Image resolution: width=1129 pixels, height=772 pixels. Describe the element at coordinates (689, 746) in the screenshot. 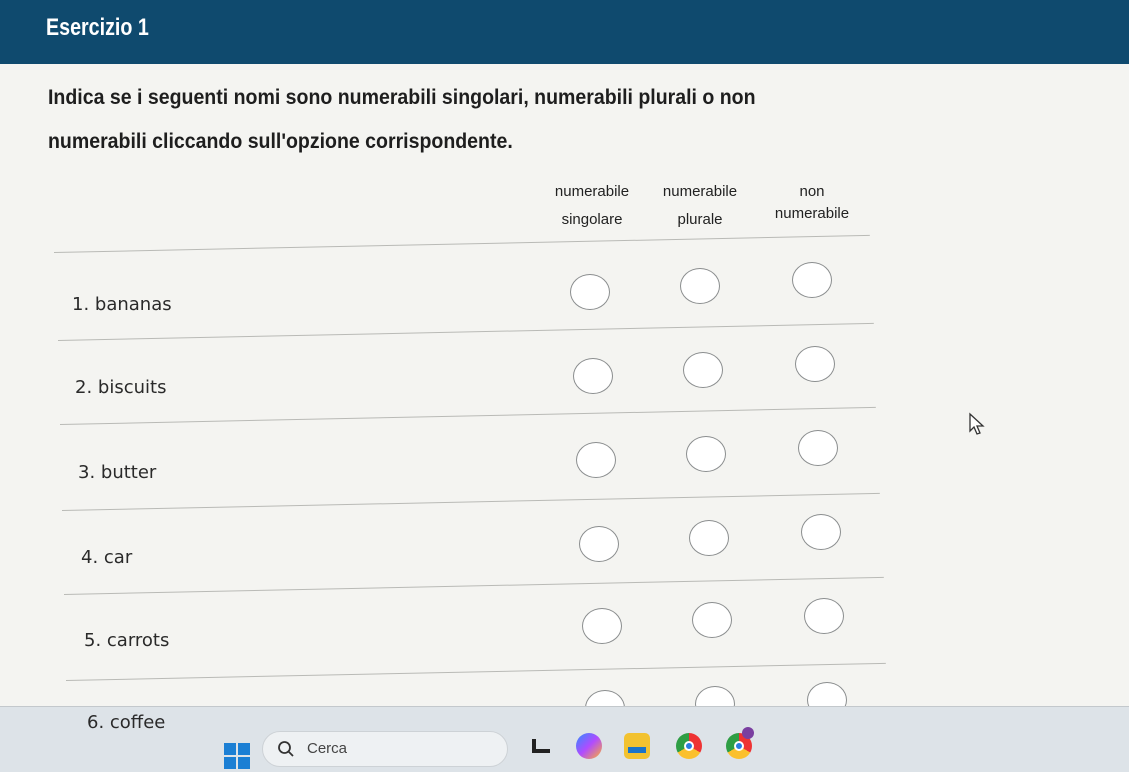

I see `chrome-icon` at that location.